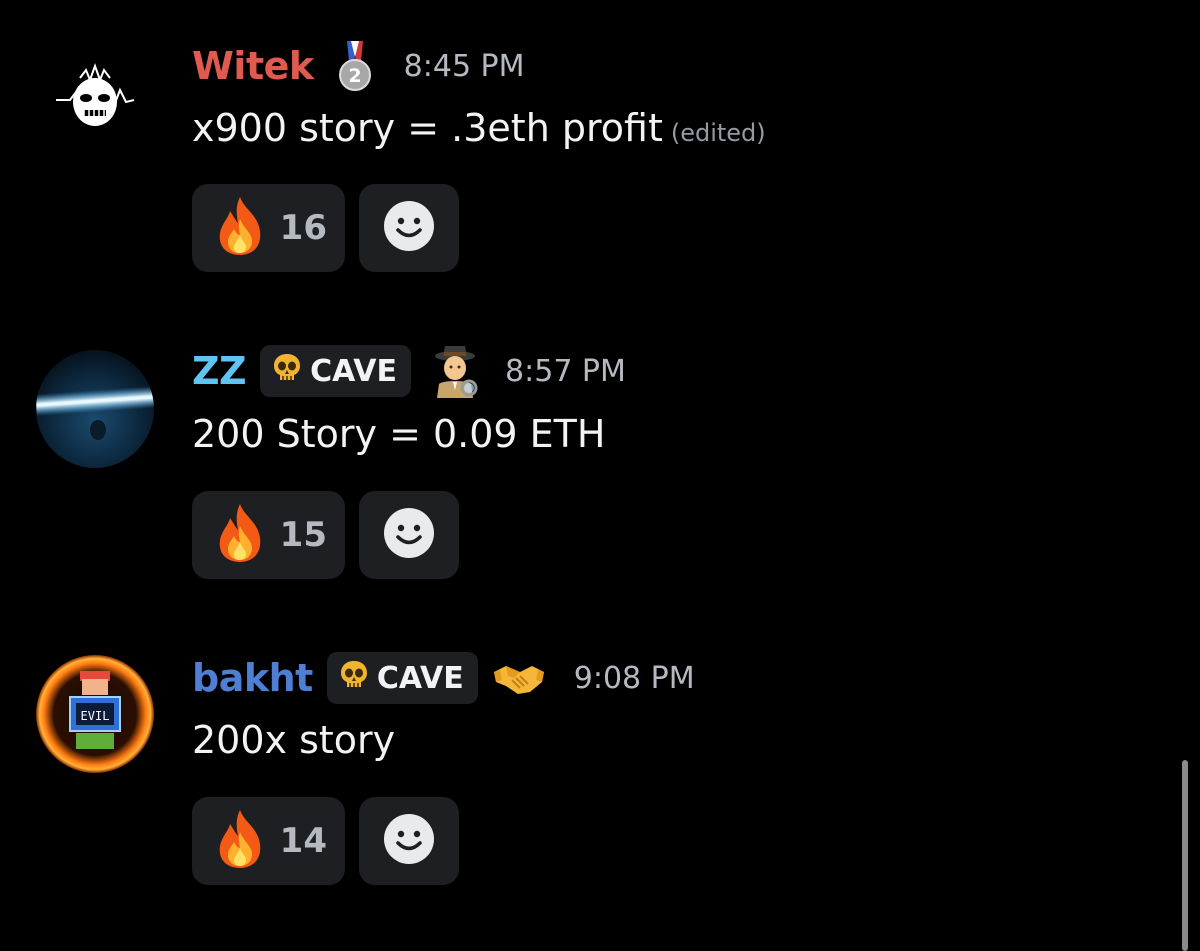 This screenshot has height=951, width=1200. What do you see at coordinates (456, 371) in the screenshot?
I see `detective-icon` at bounding box center [456, 371].